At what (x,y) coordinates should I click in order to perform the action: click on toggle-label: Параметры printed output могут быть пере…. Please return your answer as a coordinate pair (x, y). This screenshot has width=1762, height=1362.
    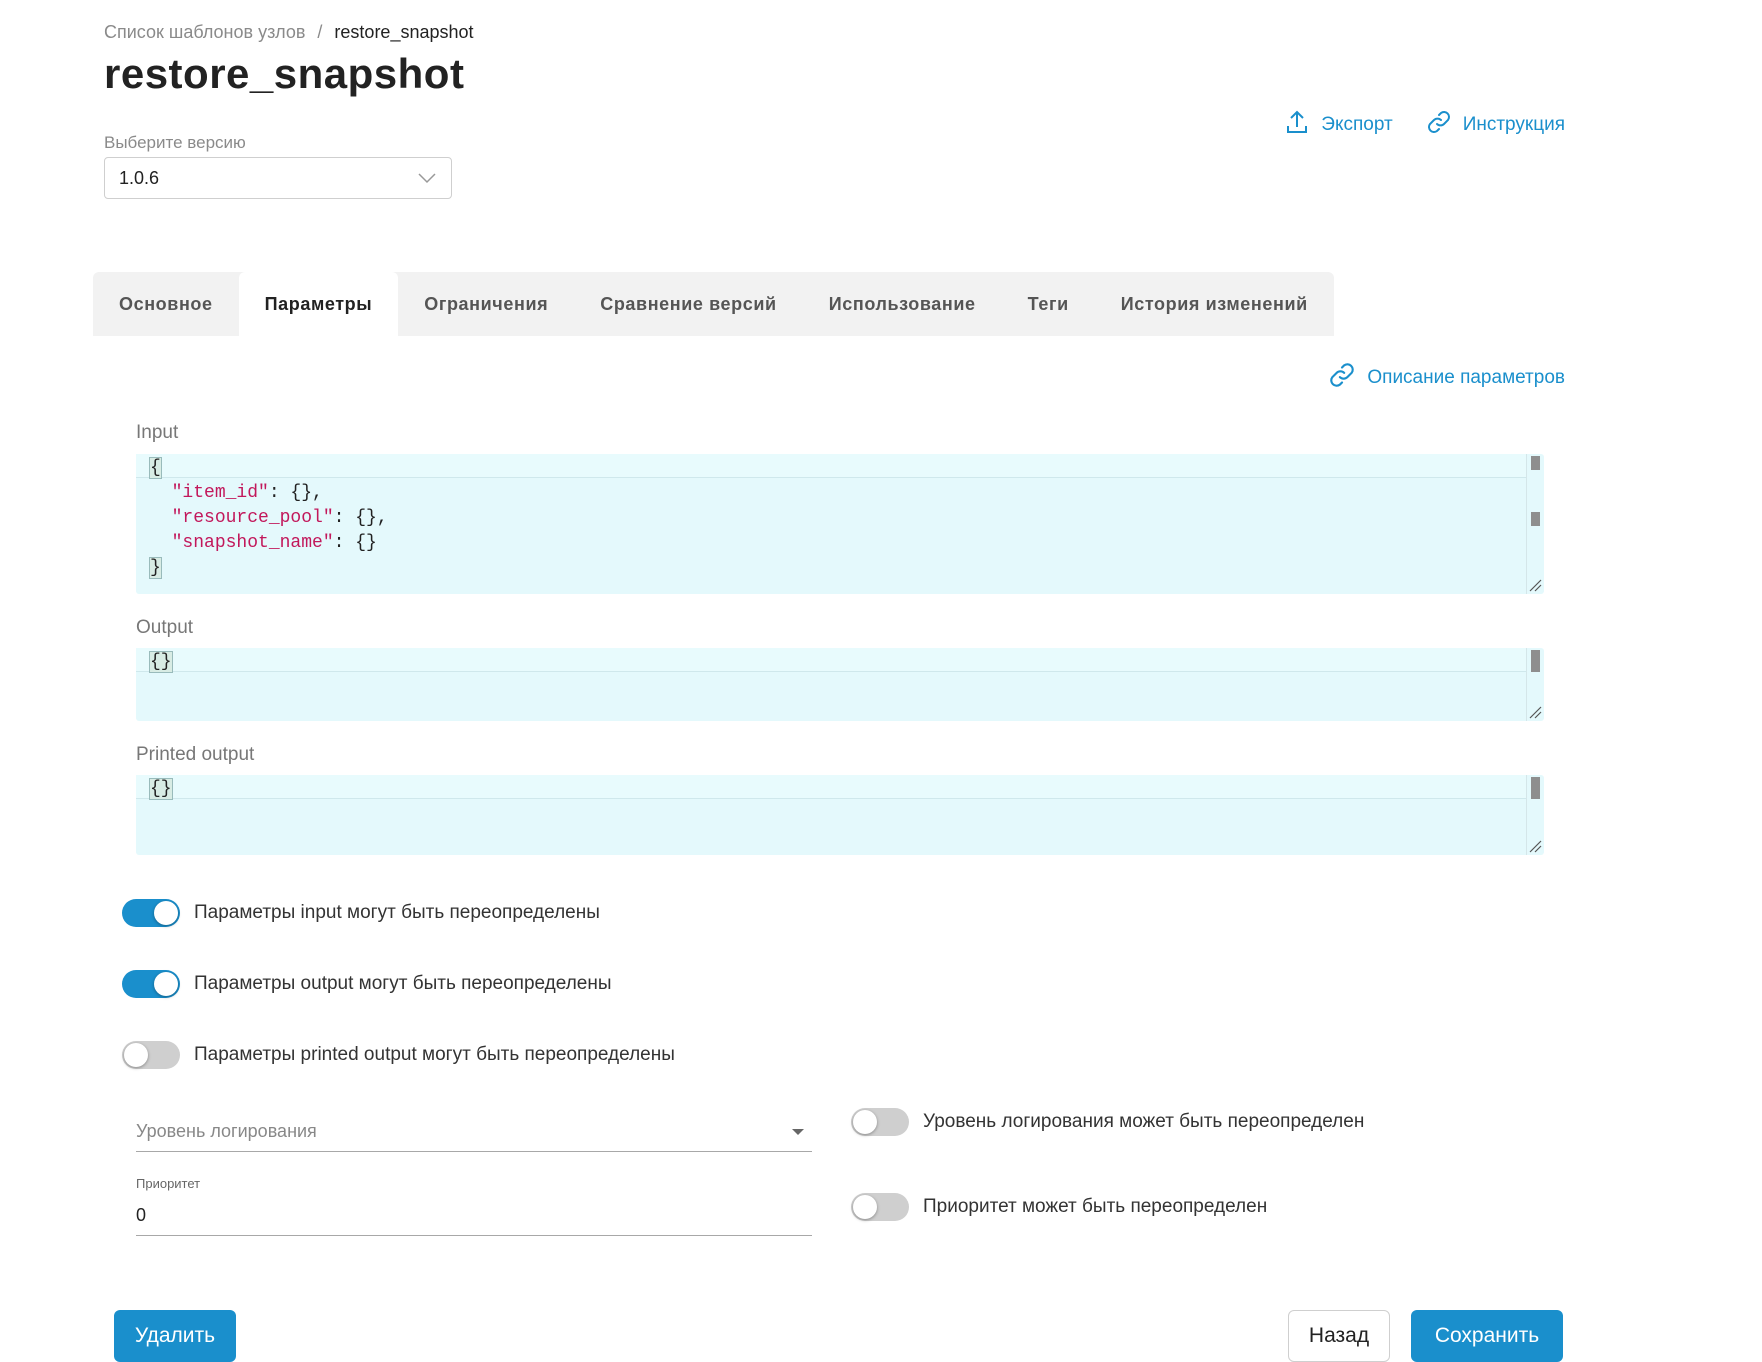
    Looking at the image, I should click on (434, 1054).